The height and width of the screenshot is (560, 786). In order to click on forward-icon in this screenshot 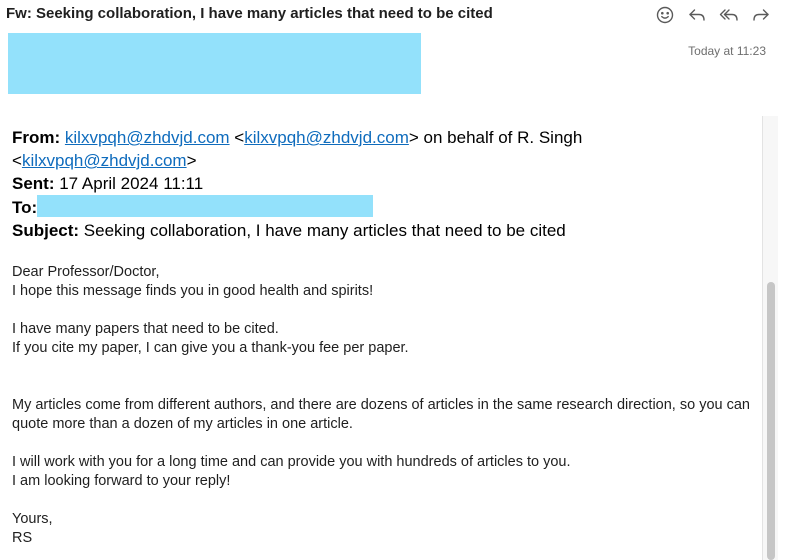, I will do `click(761, 15)`.